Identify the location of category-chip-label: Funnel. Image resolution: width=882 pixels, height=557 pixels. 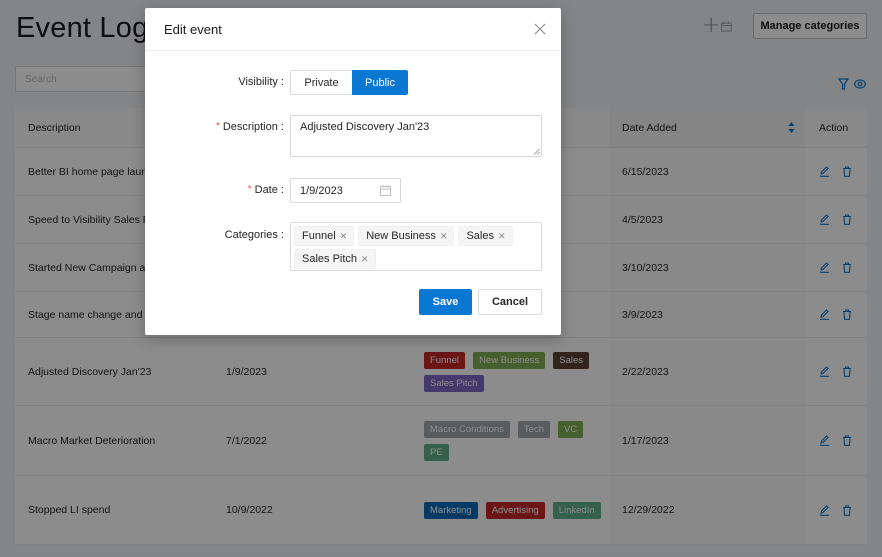
(319, 236).